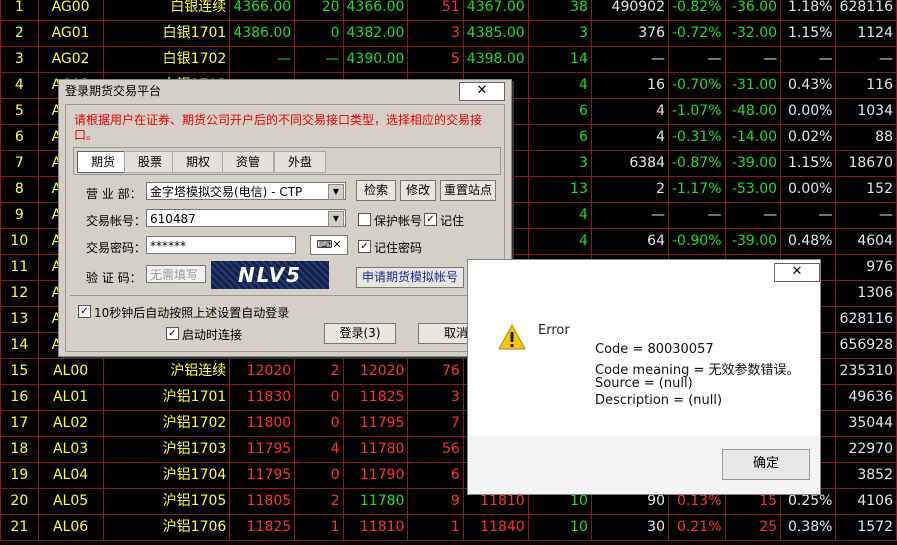 The height and width of the screenshot is (545, 897). What do you see at coordinates (808, 241) in the screenshot?
I see `cell-amp: 0.48%` at bounding box center [808, 241].